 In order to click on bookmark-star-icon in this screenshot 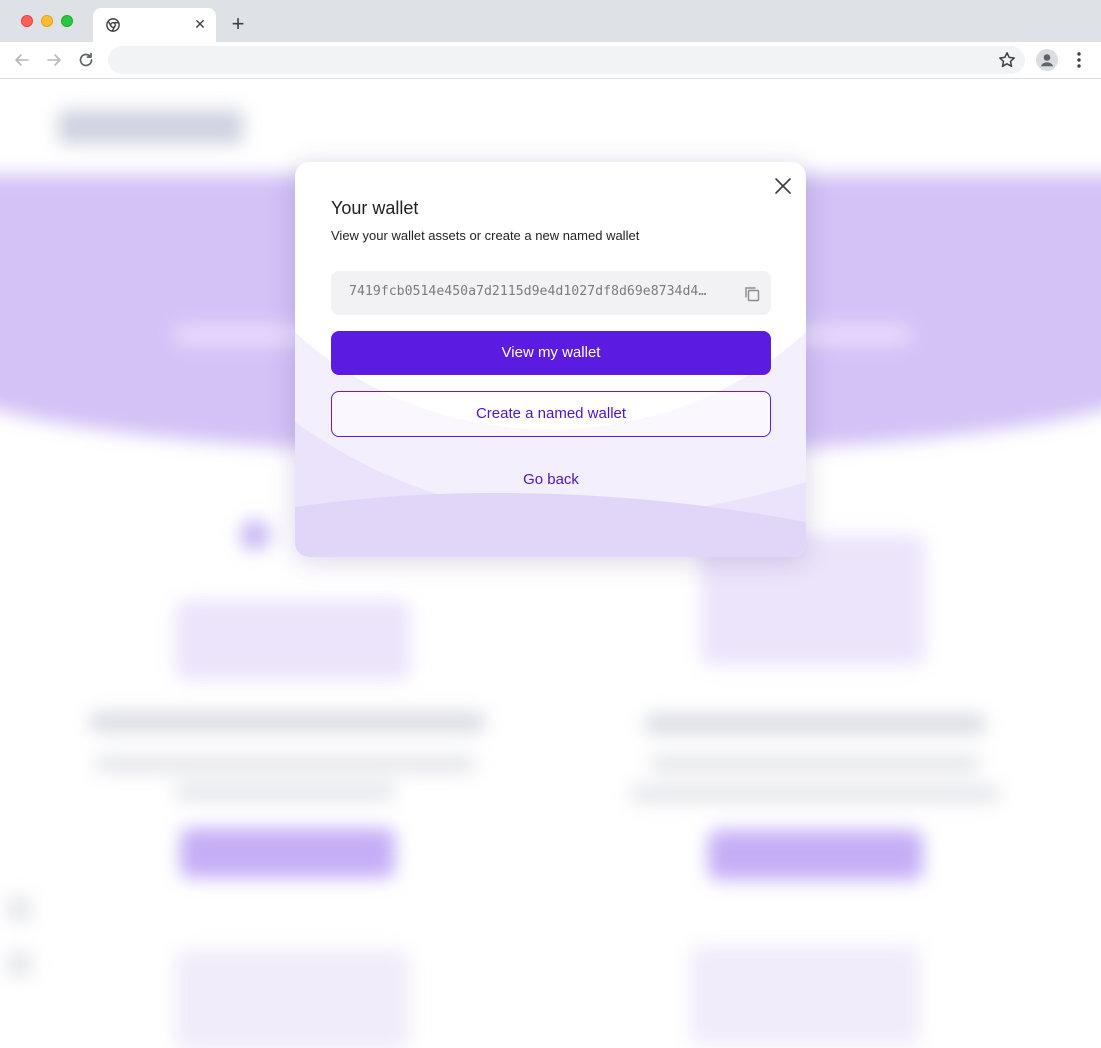, I will do `click(1007, 60)`.